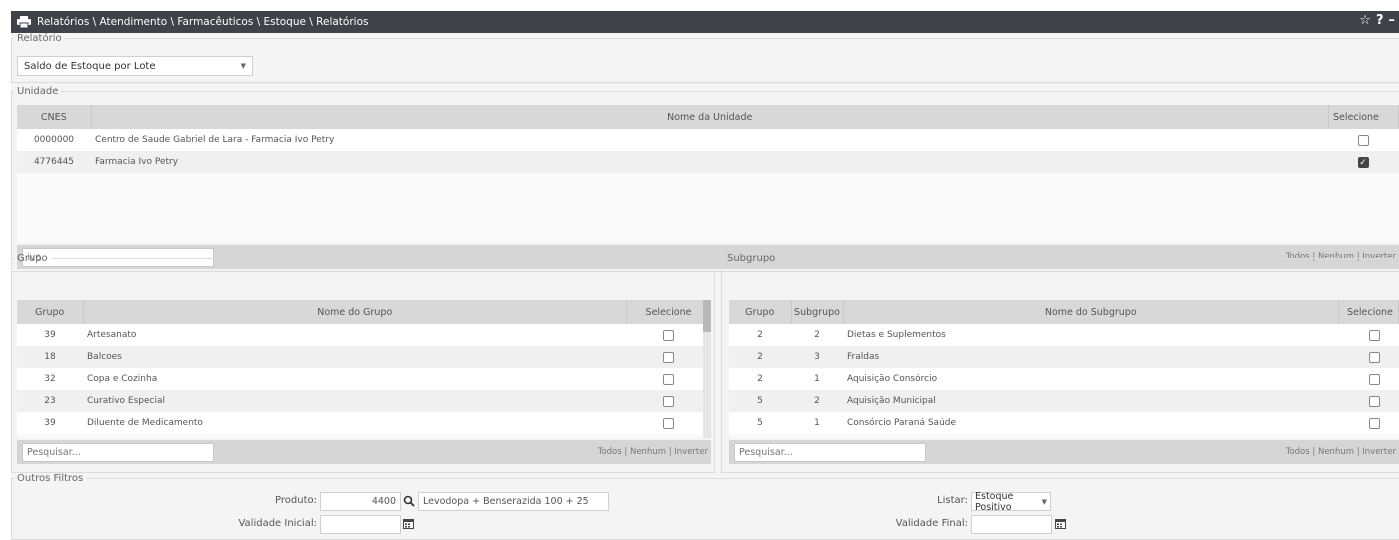 Image resolution: width=1399 pixels, height=540 pixels. I want to click on grupo-code-cell: 23, so click(50, 401).